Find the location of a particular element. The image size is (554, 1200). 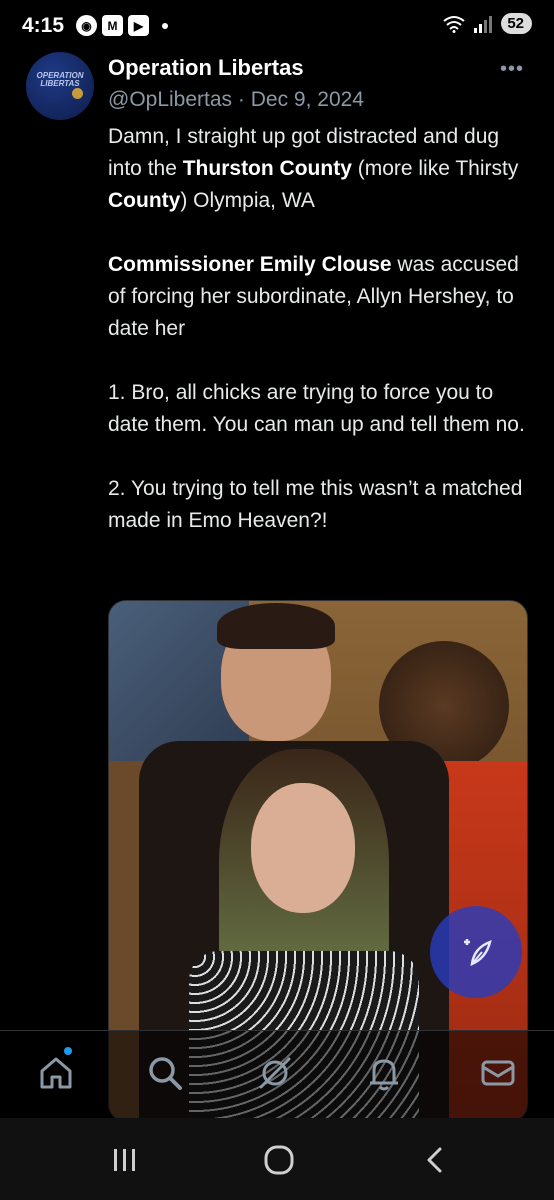

status-notification-icons: ◉ M ▶ is located at coordinates (122, 25).